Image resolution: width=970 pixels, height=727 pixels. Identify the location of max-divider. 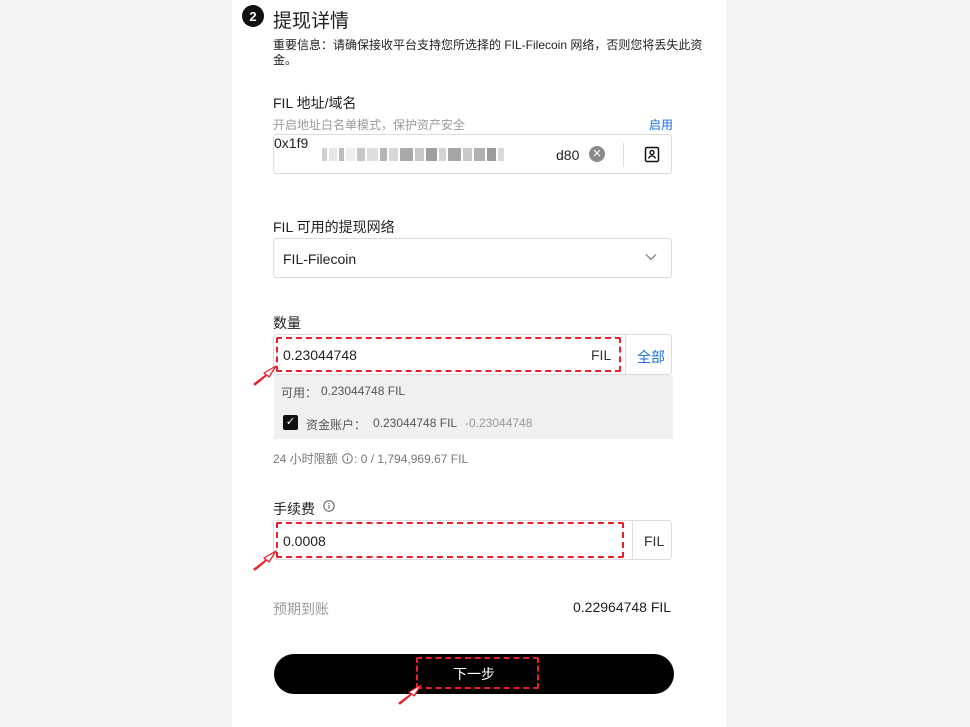
(625, 354).